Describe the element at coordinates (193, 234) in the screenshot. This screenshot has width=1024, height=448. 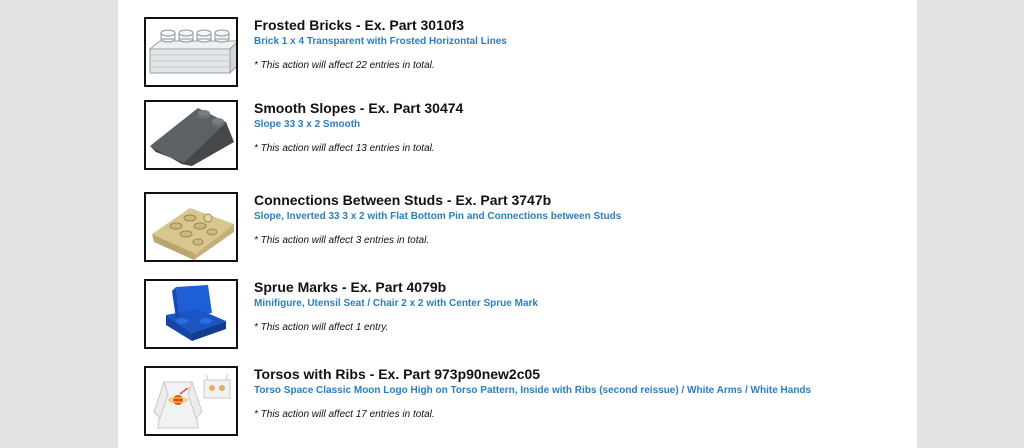
I see `tan-inverted-slope-icon` at that location.